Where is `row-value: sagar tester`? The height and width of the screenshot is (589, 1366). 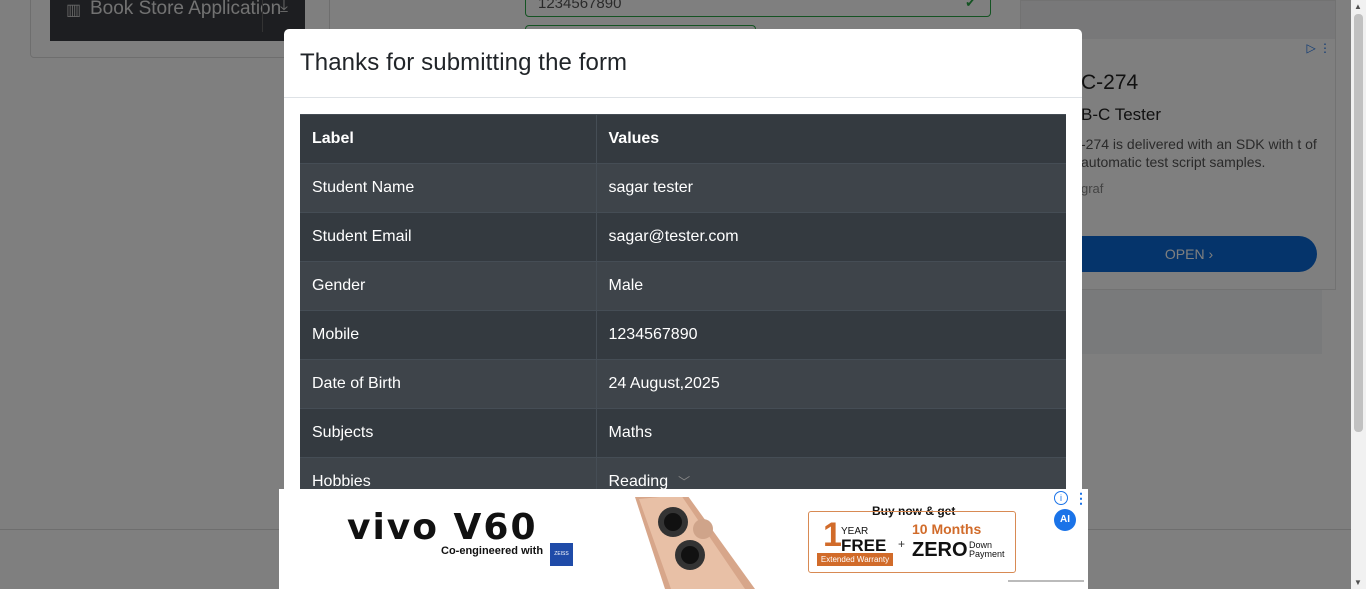 row-value: sagar tester is located at coordinates (831, 188).